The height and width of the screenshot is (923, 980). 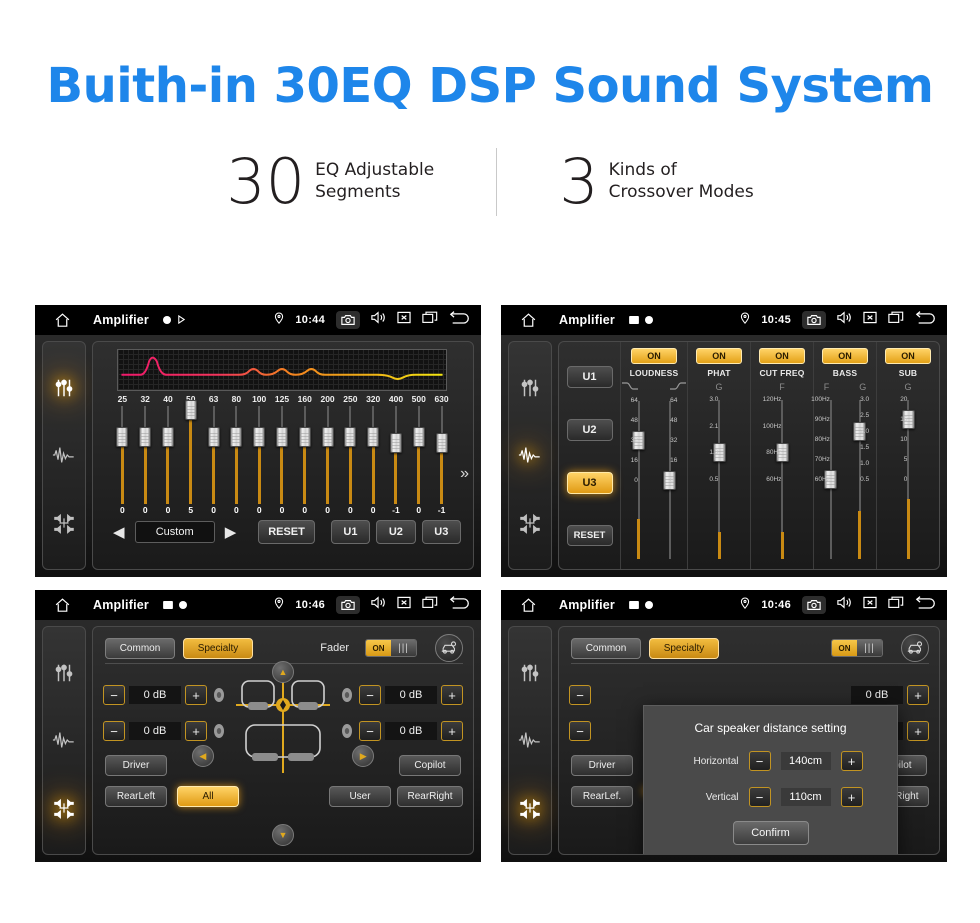 I want to click on user-preset-u2-button: U2, so click(x=396, y=532).